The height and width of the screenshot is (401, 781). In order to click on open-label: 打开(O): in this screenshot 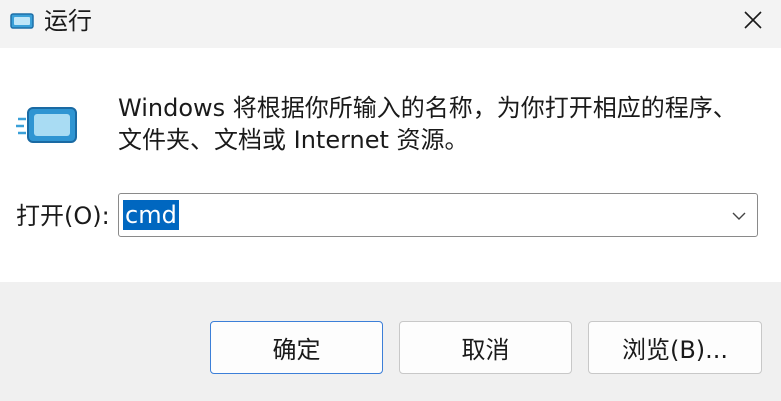, I will do `click(63, 216)`.